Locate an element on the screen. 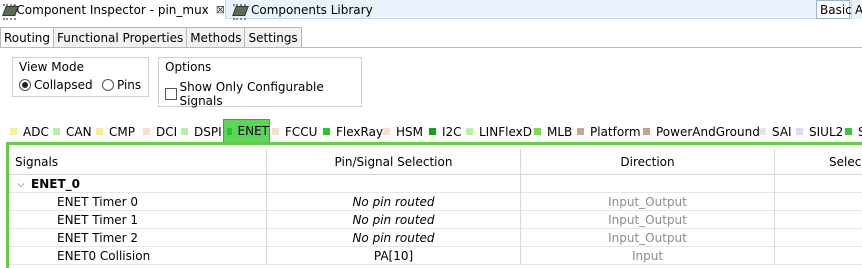 This screenshot has width=862, height=268. signal-cell: ENET Timer 2 is located at coordinates (138, 238).